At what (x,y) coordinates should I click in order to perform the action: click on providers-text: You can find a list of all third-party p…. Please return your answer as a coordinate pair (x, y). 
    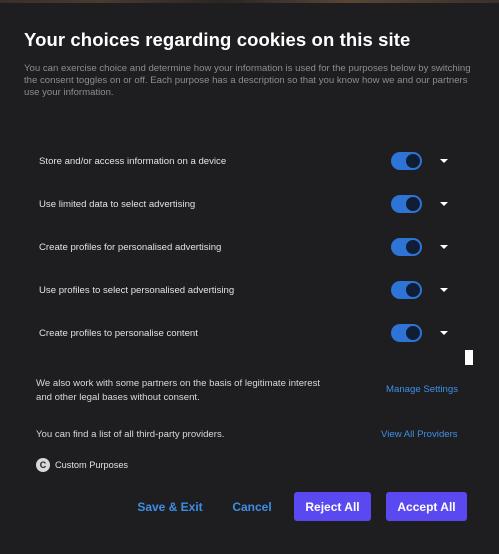
    Looking at the image, I should click on (130, 434).